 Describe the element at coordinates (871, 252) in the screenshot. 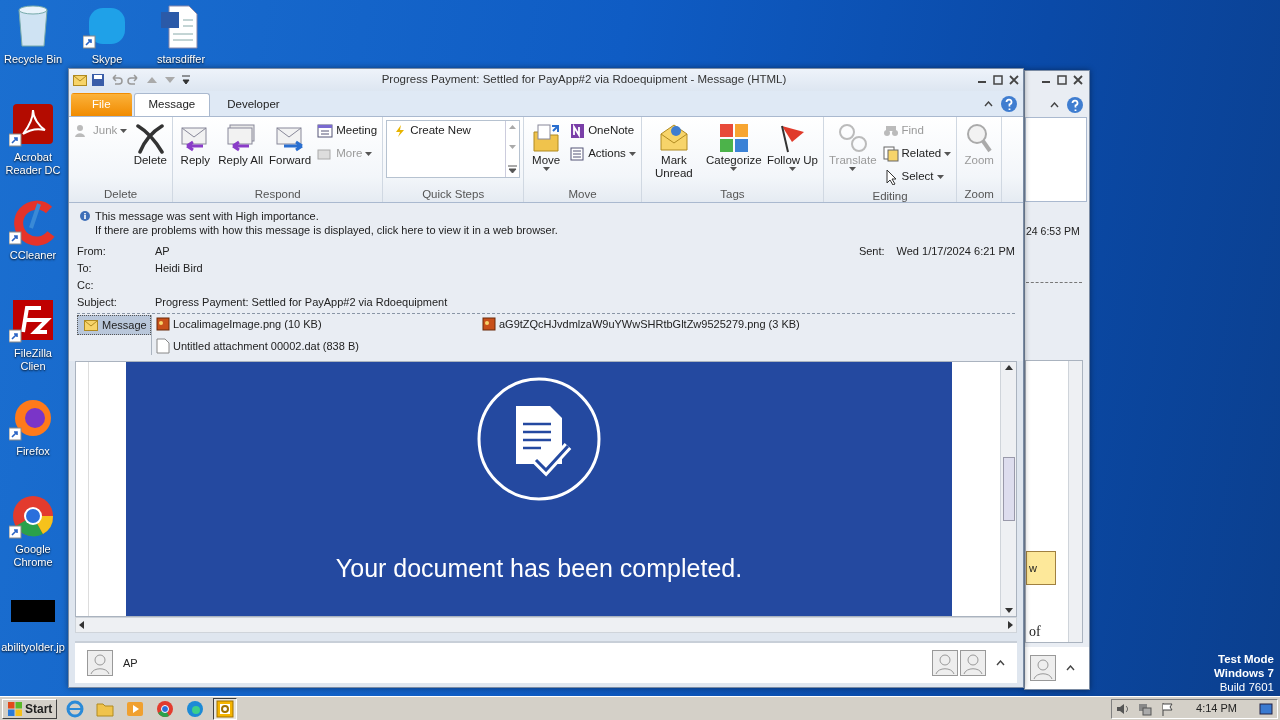

I see `field-label: Sent:` at that location.